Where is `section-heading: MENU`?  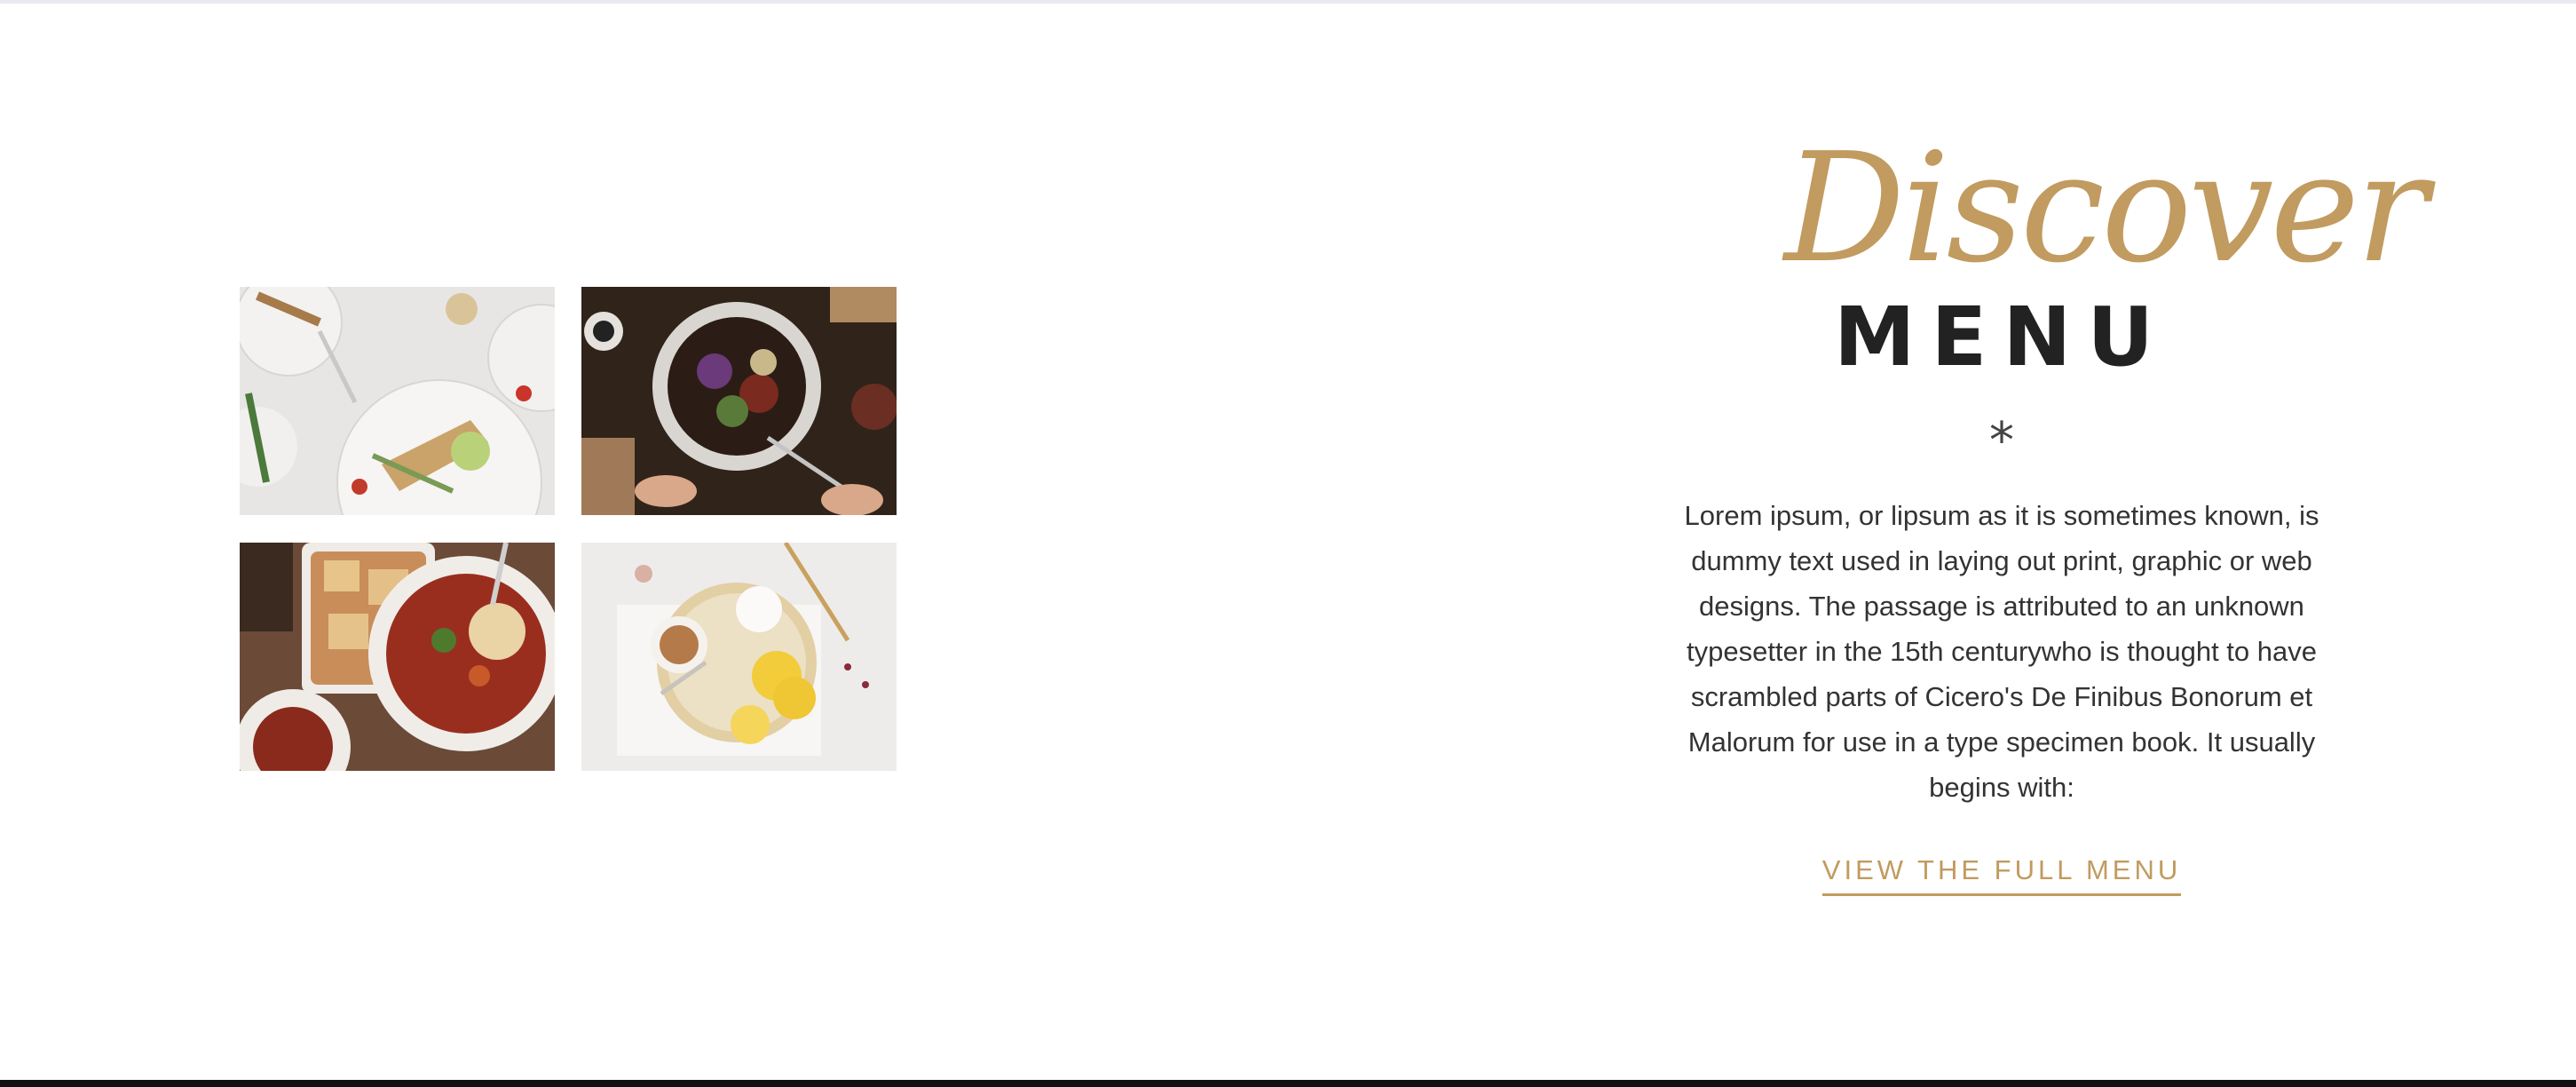 section-heading: MENU is located at coordinates (2001, 337).